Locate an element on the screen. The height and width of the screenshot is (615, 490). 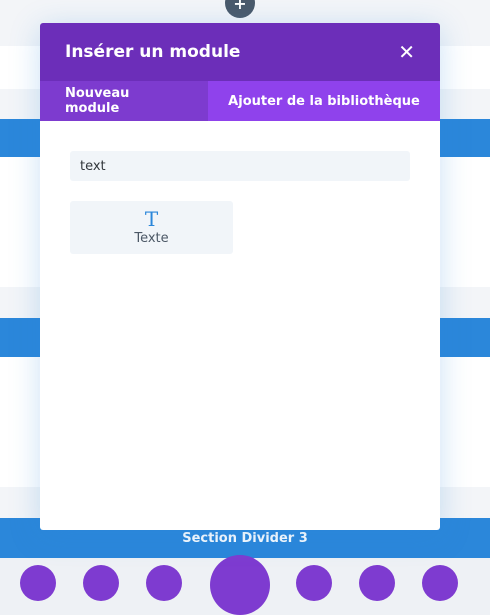
tab-label: Nouveau module is located at coordinates (97, 101).